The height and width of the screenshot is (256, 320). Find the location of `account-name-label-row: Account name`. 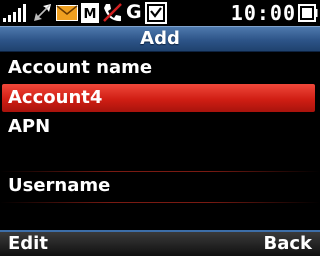

account-name-label-row: Account name is located at coordinates (160, 68).